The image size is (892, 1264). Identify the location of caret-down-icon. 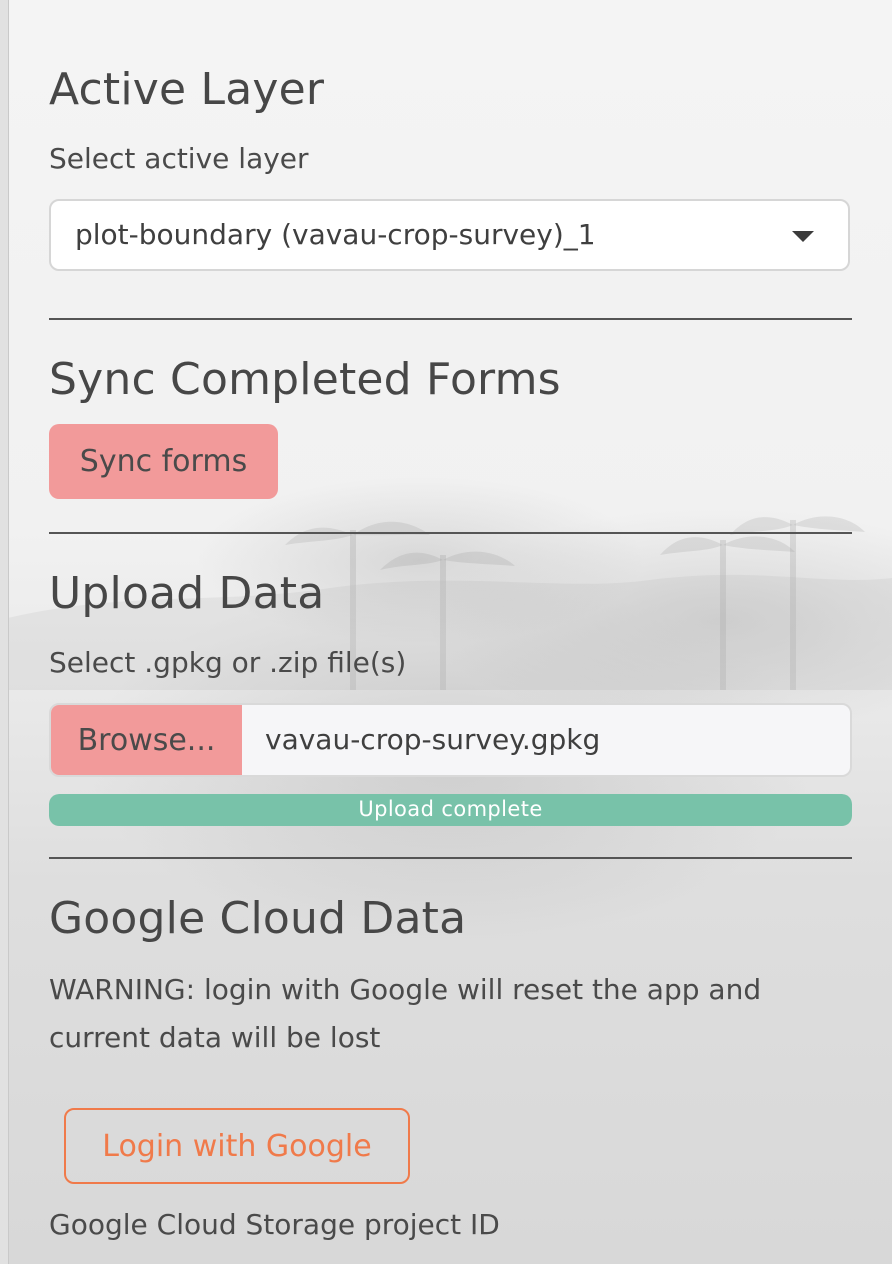
(803, 236).